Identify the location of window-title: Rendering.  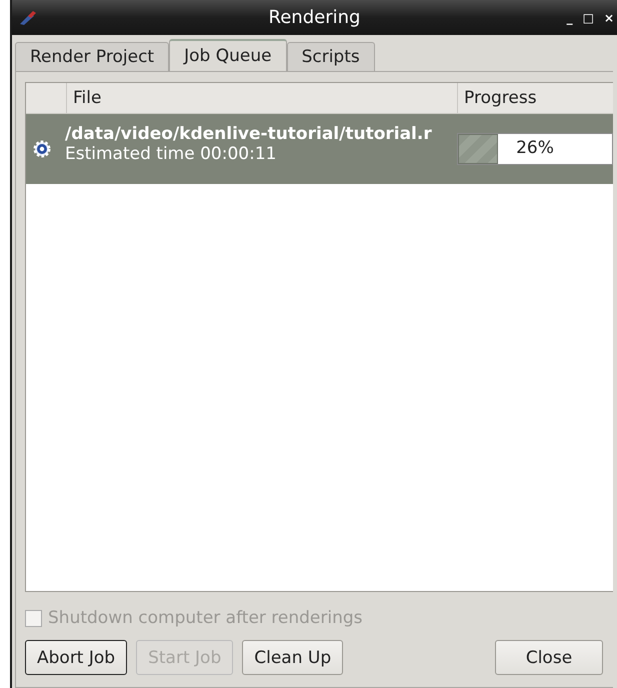
(314, 17).